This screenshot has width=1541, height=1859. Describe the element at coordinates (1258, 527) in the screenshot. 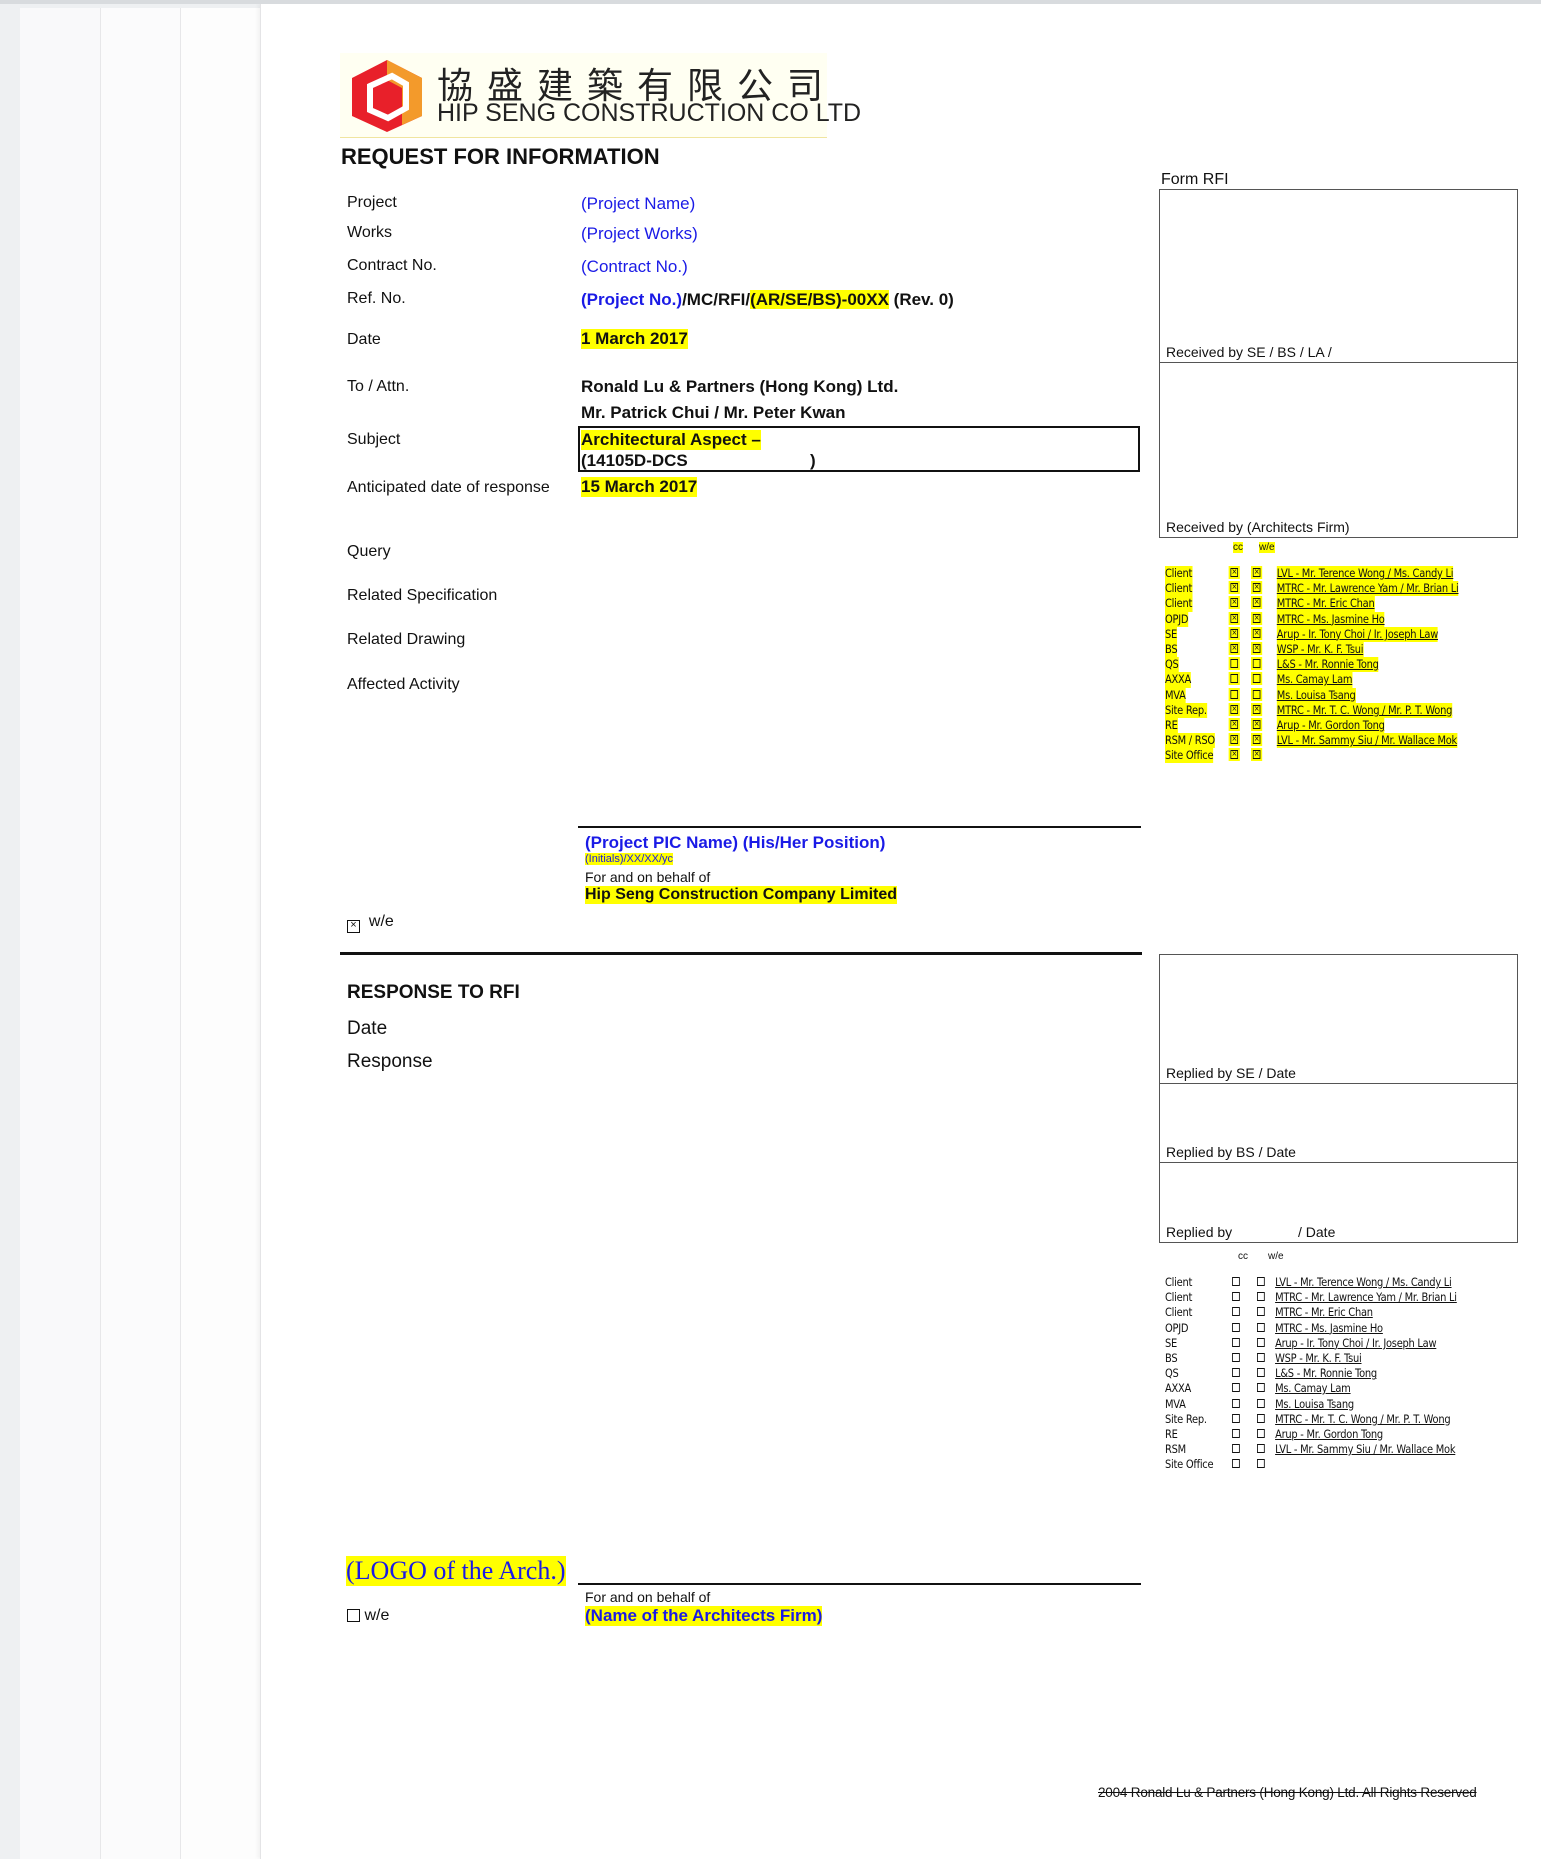

I see `received-arch-label: Received by (Architects Firm)` at that location.